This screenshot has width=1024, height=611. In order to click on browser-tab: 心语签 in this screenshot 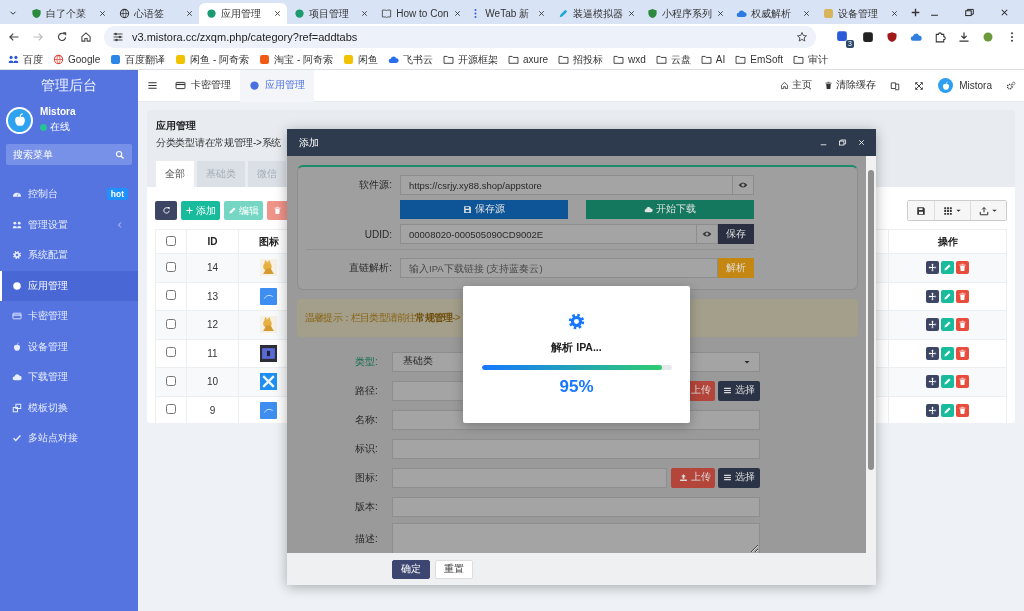, I will do `click(155, 13)`.